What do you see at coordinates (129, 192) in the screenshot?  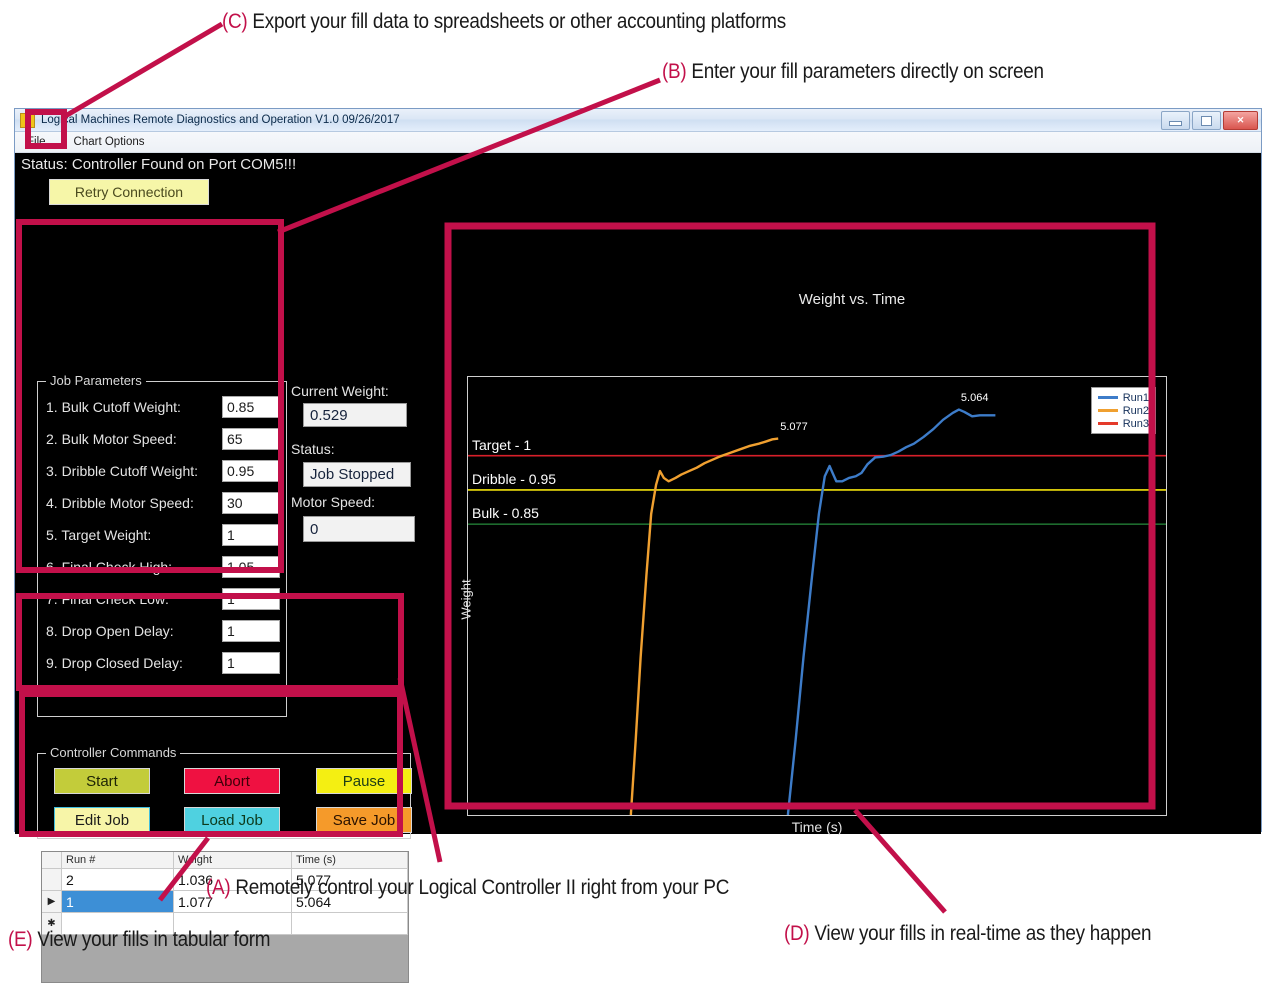 I see `retry-connection-button: Retry Connection` at bounding box center [129, 192].